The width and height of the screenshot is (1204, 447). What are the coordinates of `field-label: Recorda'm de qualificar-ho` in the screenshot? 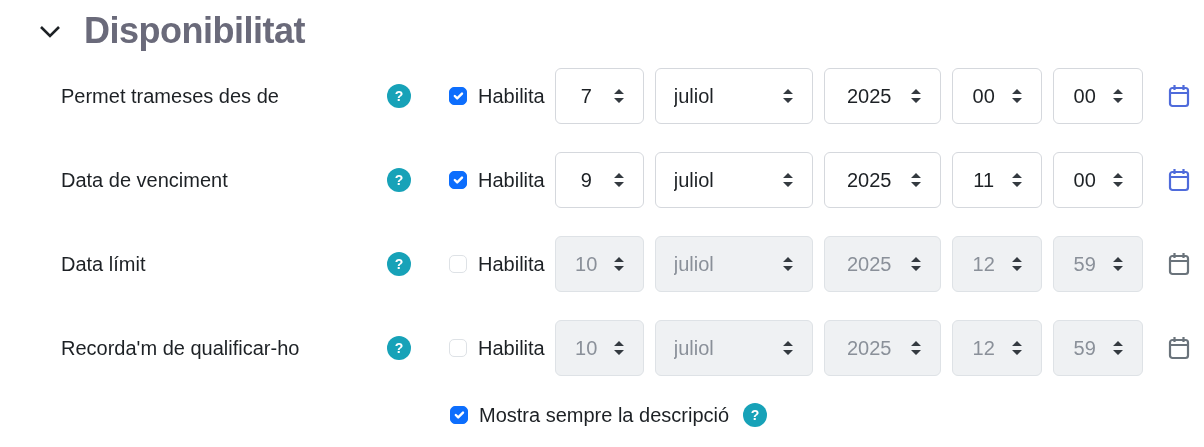 It's located at (180, 348).